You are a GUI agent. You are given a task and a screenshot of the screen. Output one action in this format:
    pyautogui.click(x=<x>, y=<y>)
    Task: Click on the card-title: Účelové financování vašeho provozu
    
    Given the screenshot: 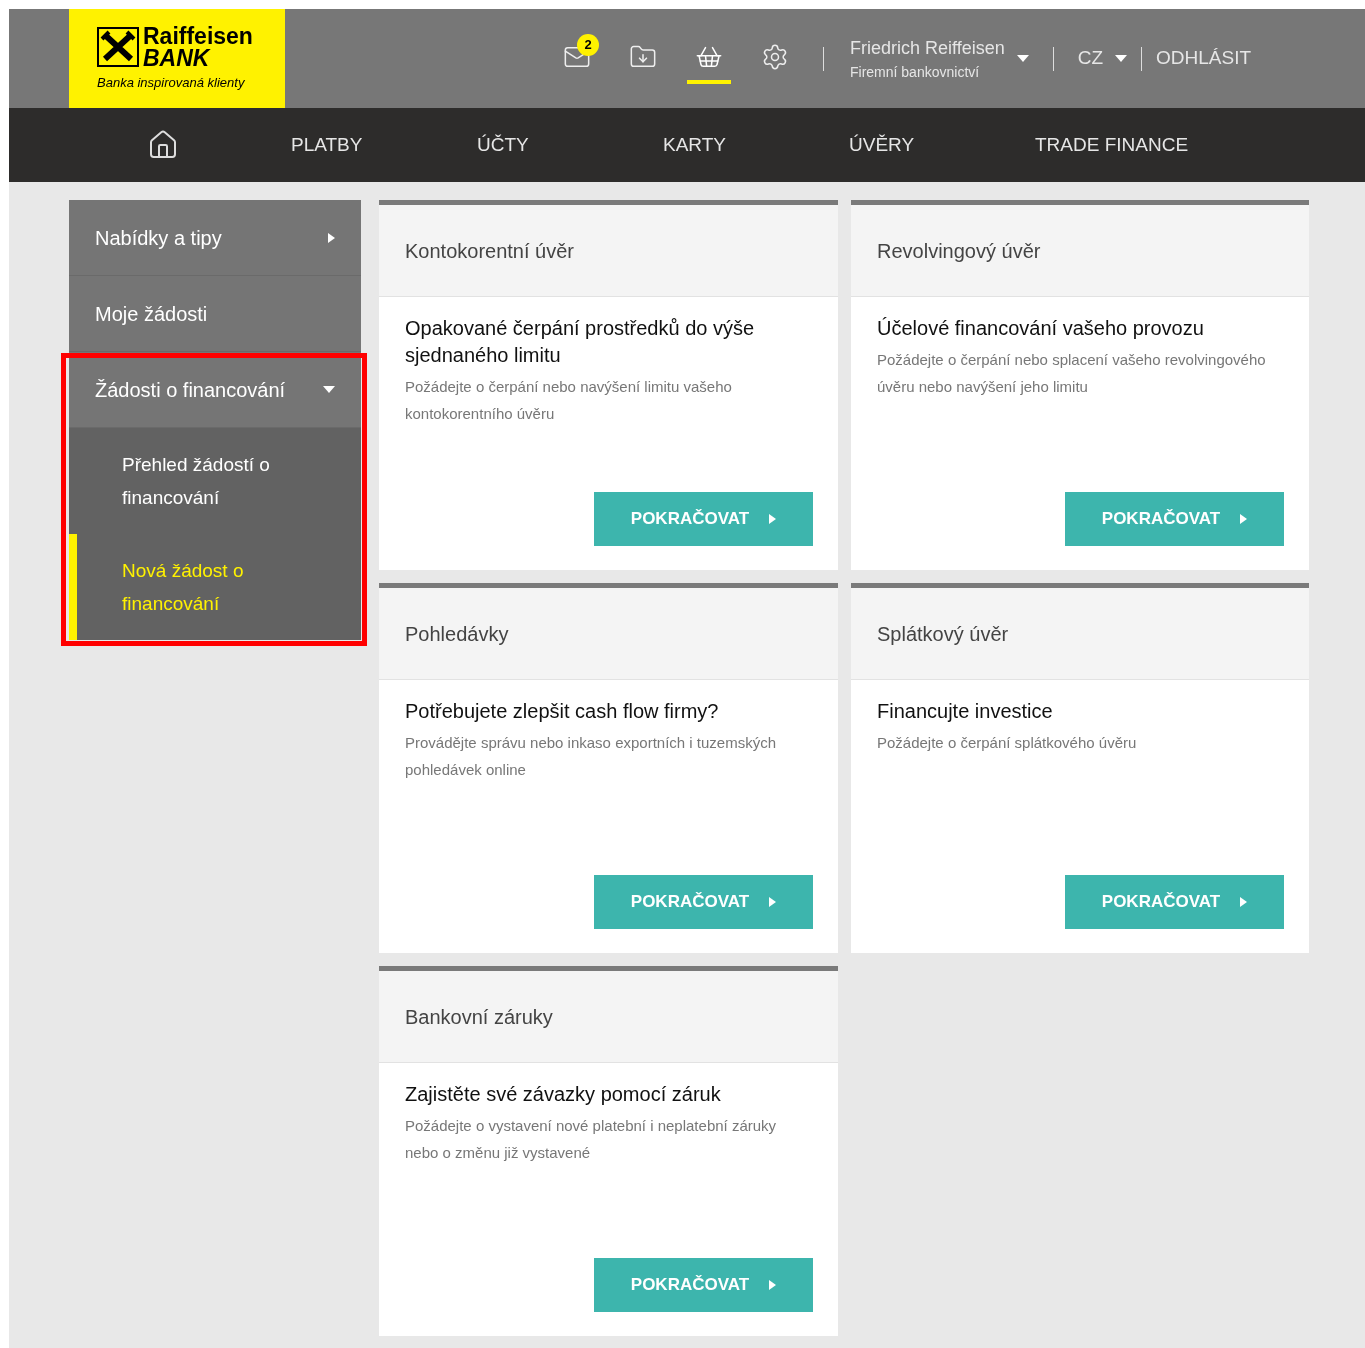 What is the action you would take?
    pyautogui.click(x=1041, y=328)
    